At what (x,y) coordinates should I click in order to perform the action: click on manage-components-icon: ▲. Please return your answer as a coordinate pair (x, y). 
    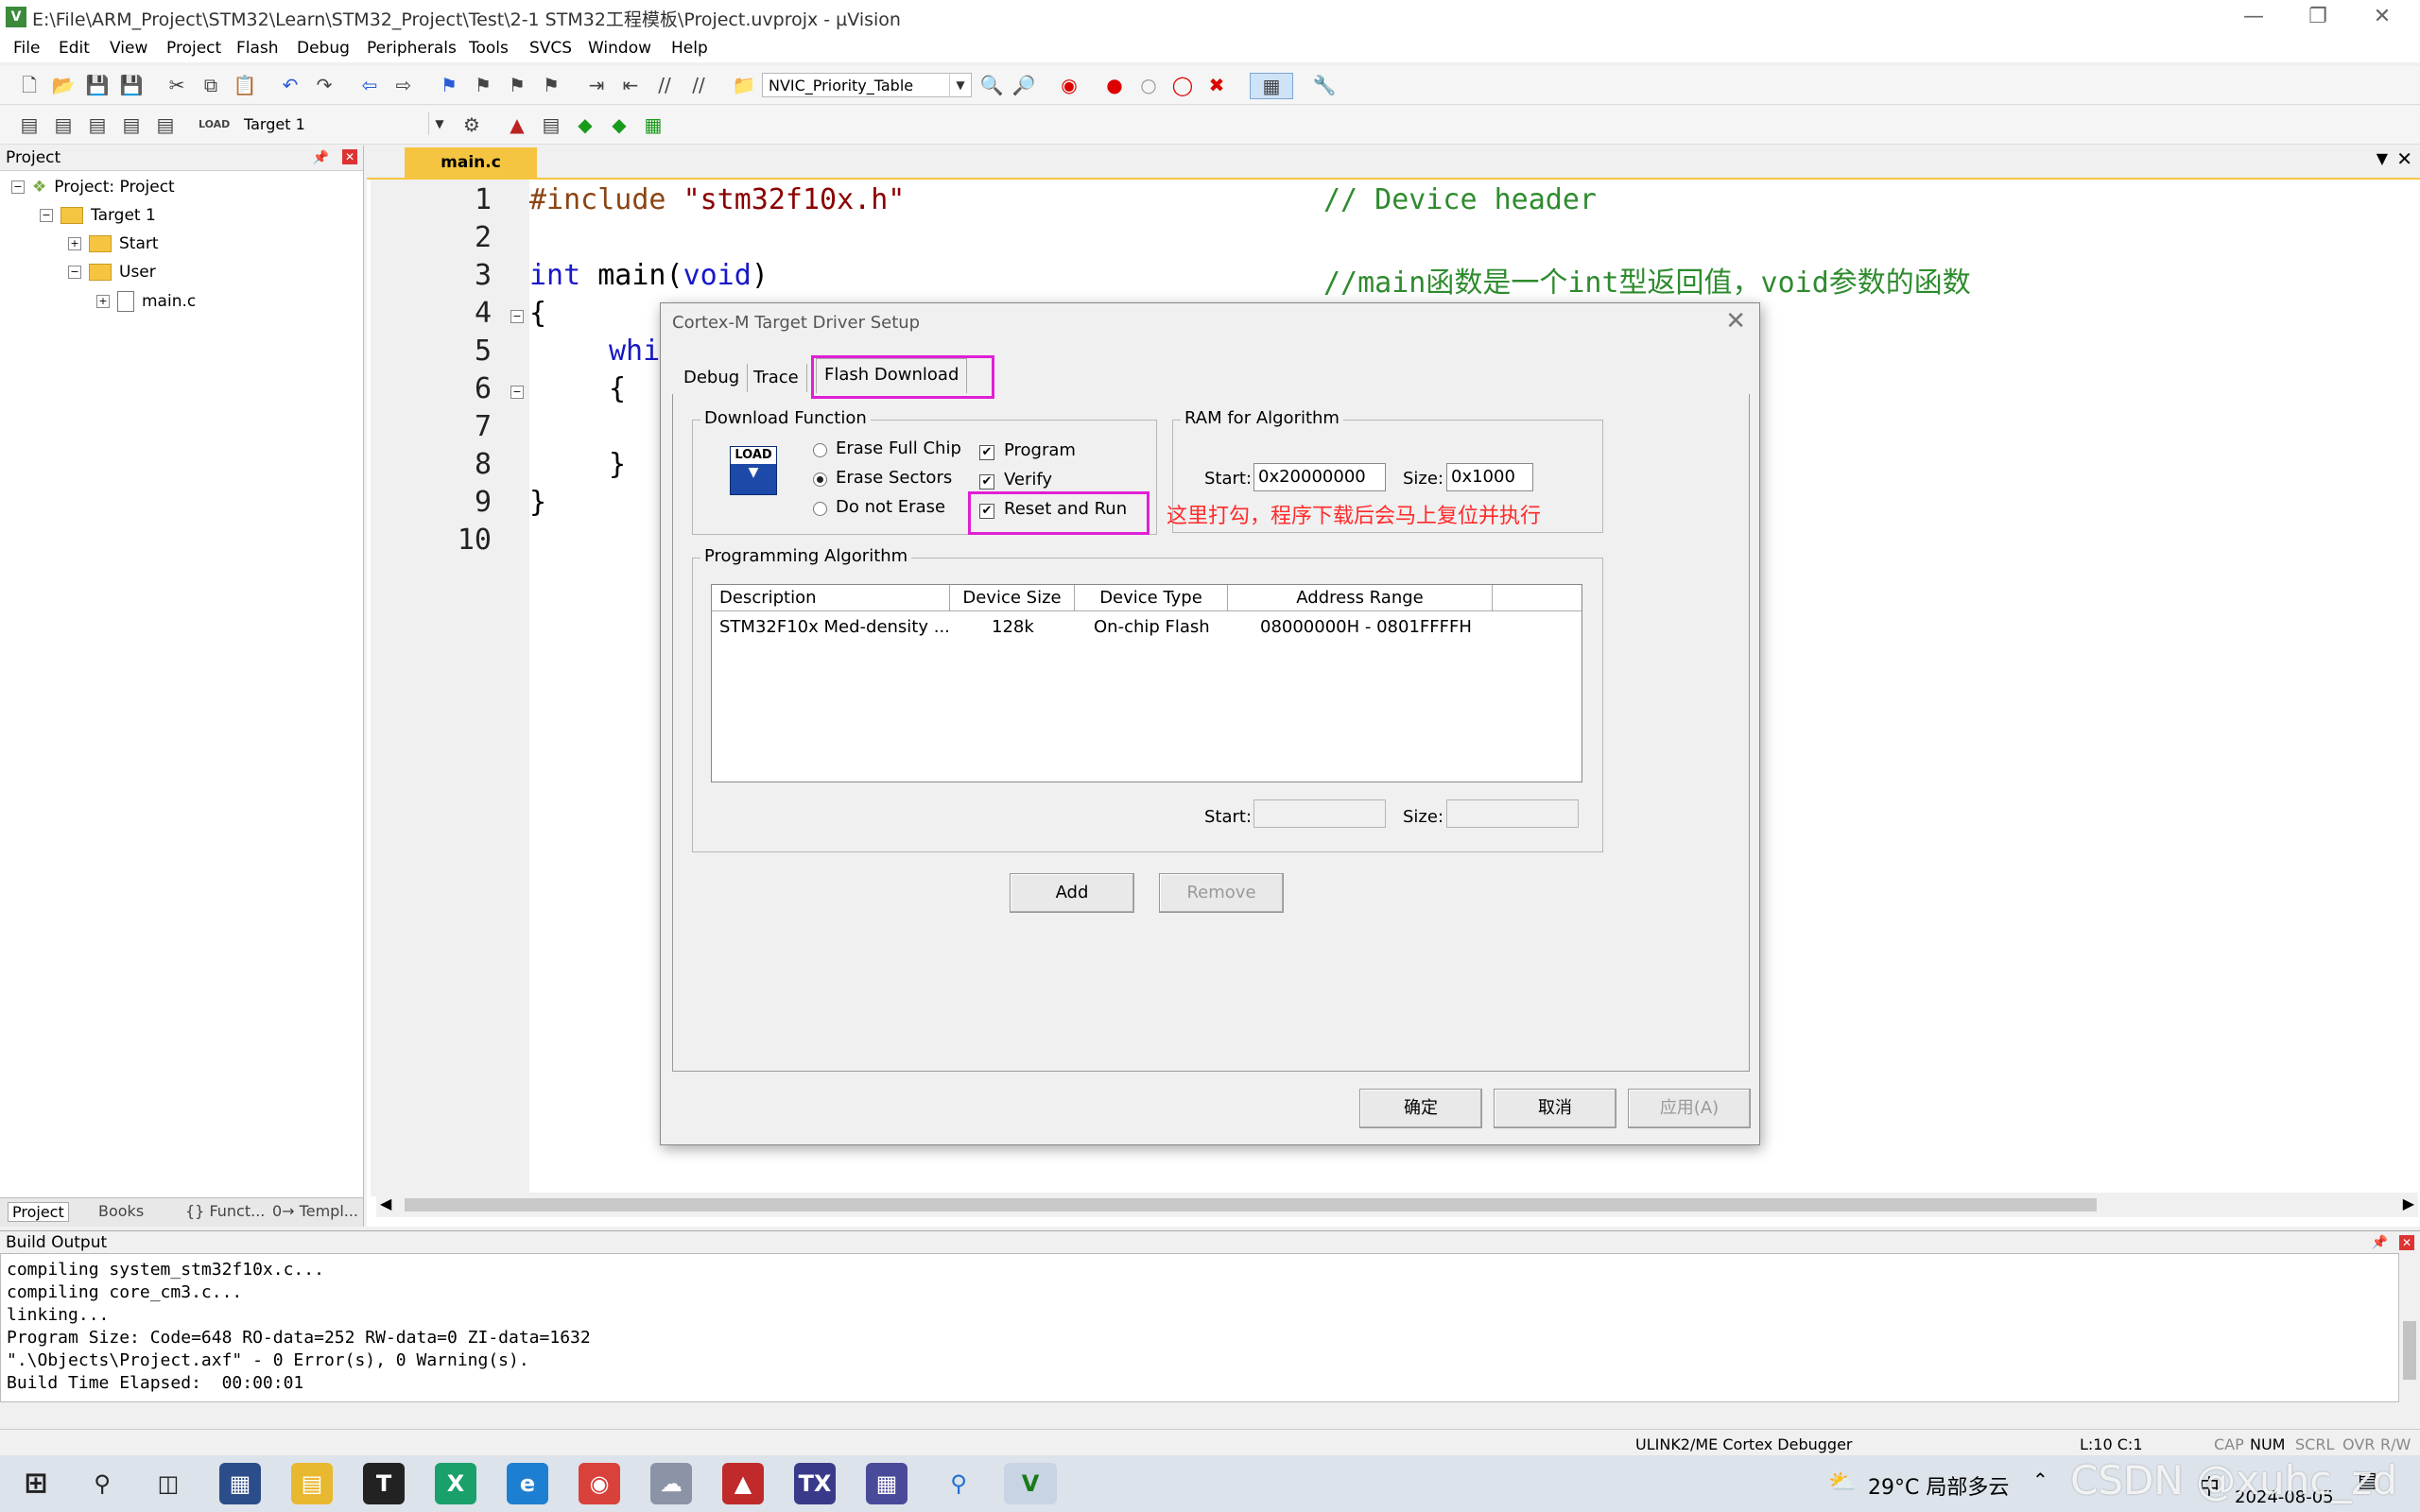
    Looking at the image, I should click on (517, 124).